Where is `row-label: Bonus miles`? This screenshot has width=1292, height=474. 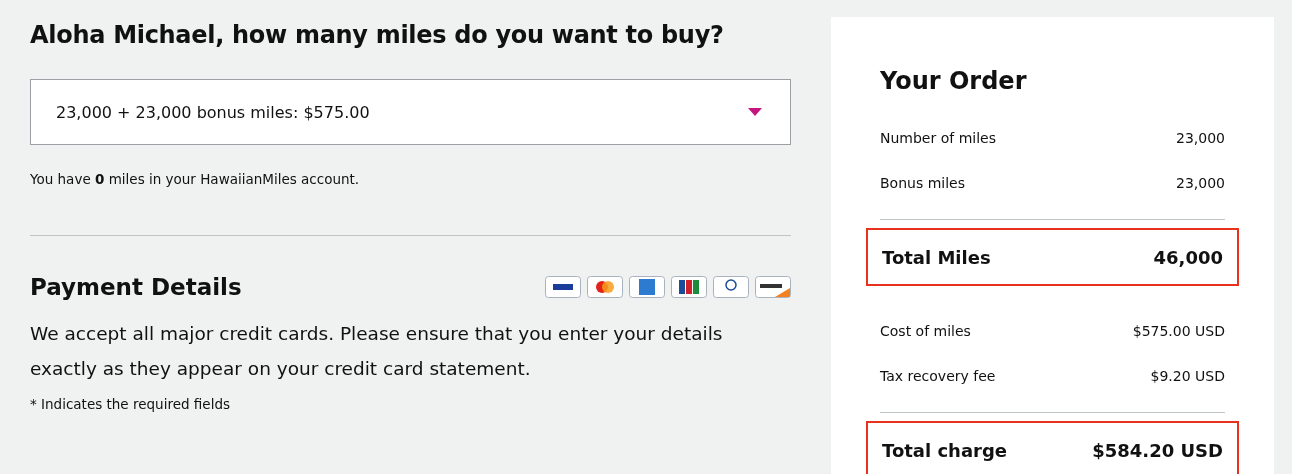
row-label: Bonus miles is located at coordinates (922, 182).